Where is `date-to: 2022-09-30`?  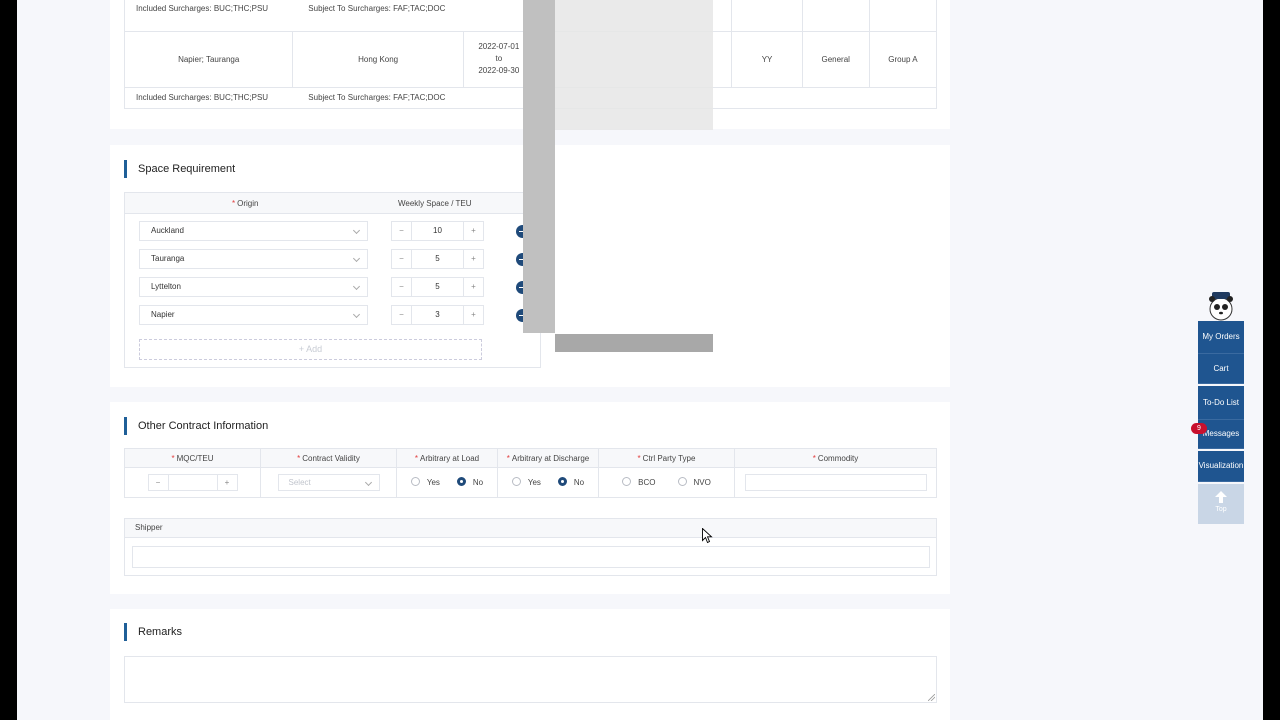 date-to: 2022-09-30 is located at coordinates (499, 70).